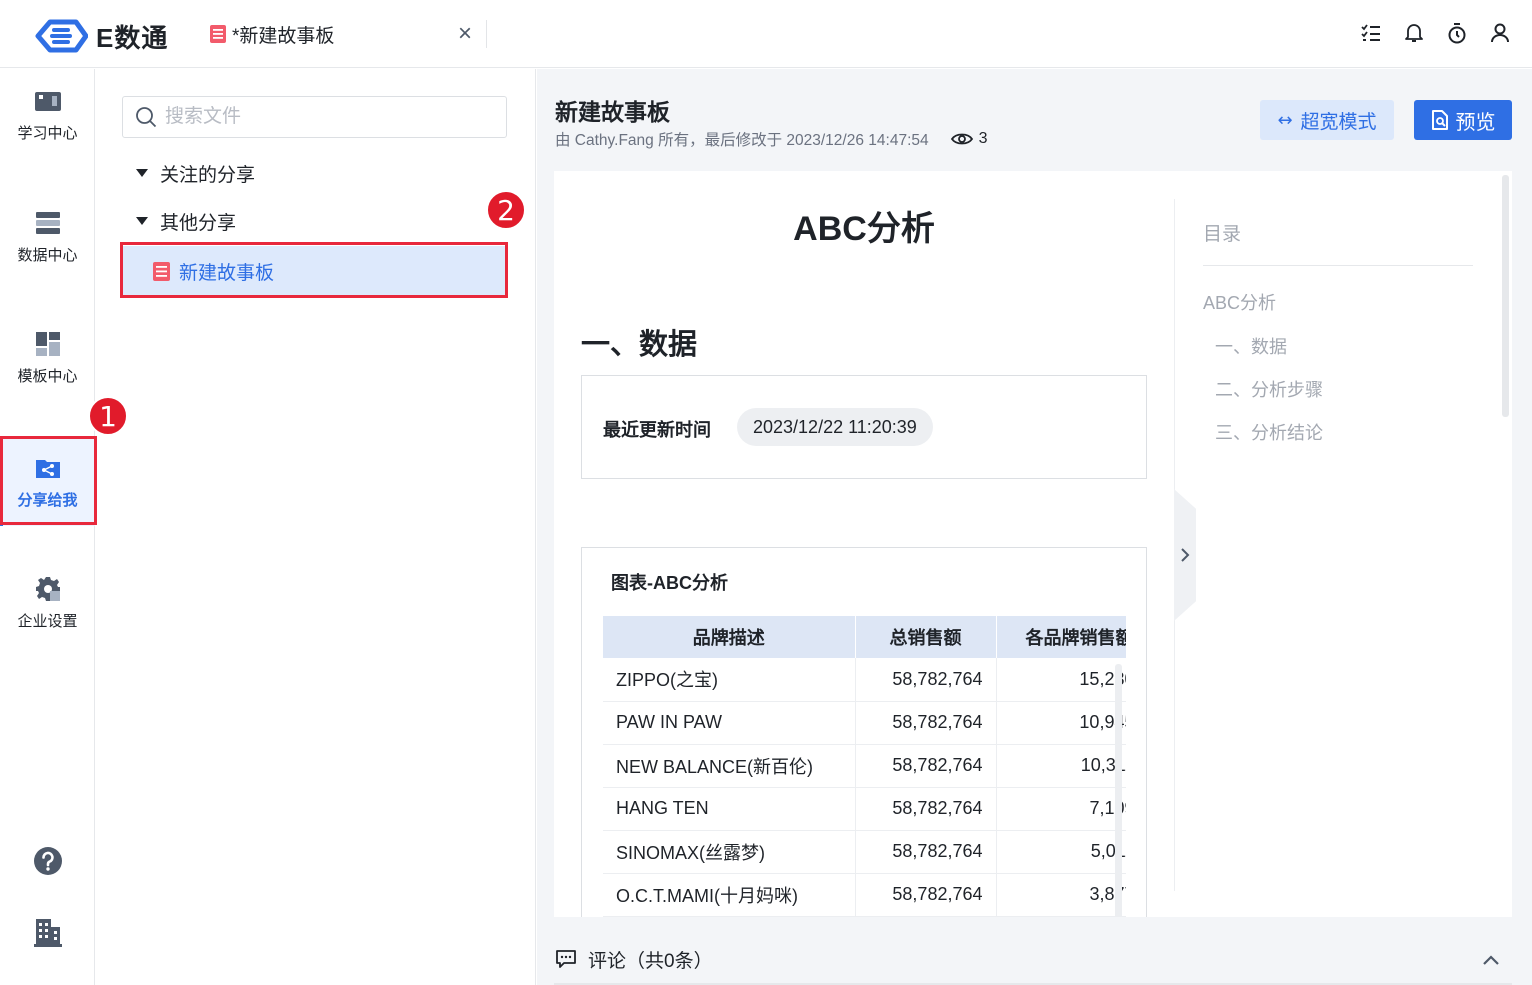  Describe the element at coordinates (1, 481) in the screenshot. I see `rail-active-indicator` at that location.